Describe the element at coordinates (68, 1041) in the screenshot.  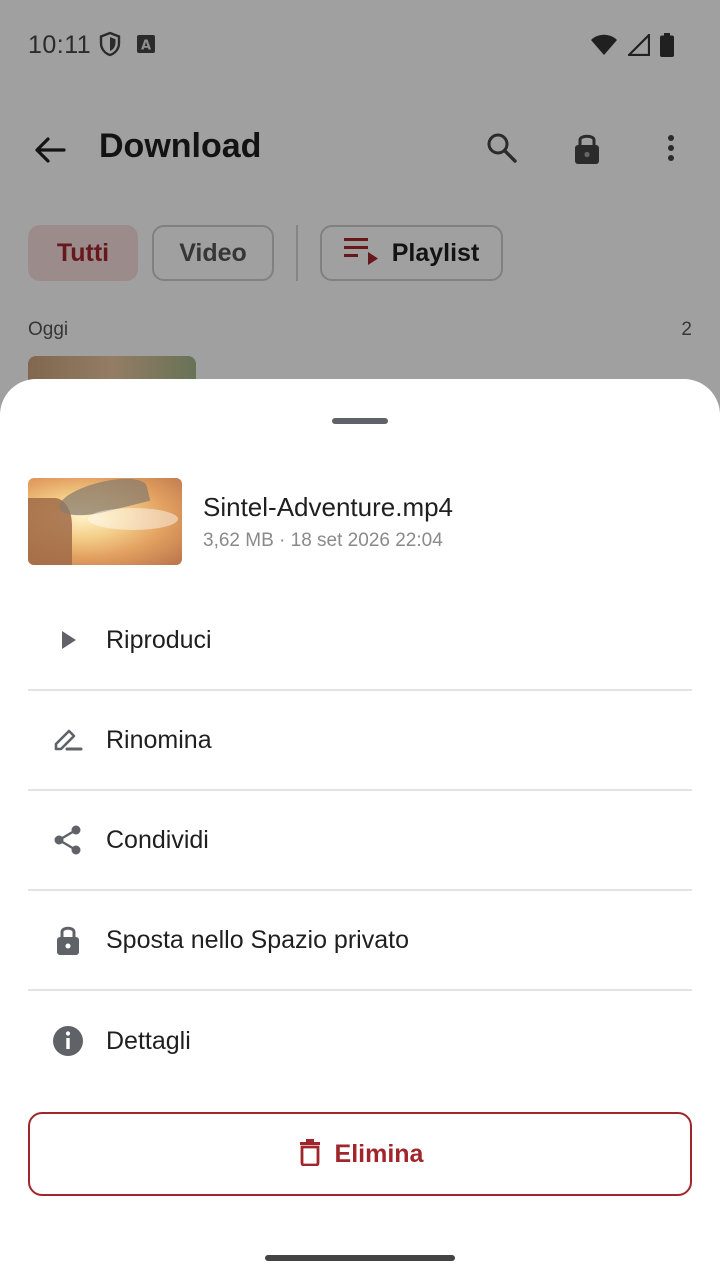
I see `info-icon` at that location.